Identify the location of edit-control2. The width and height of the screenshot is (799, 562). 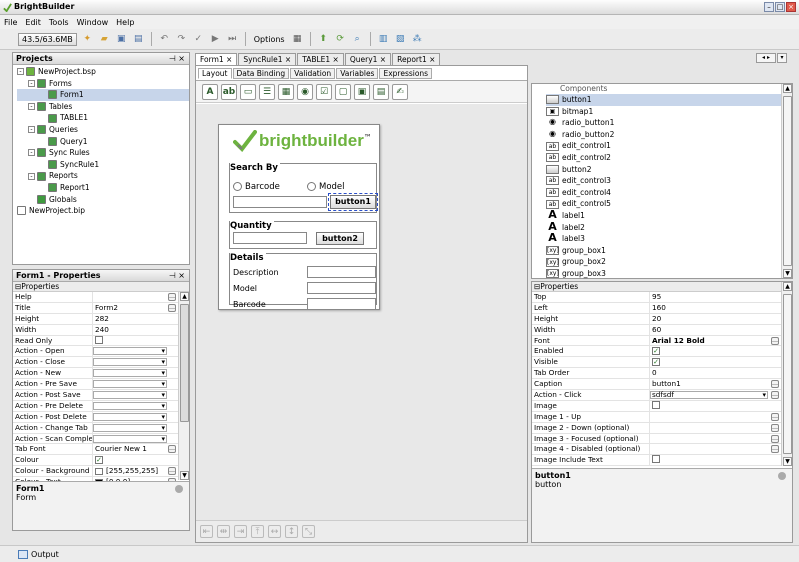
(270, 238).